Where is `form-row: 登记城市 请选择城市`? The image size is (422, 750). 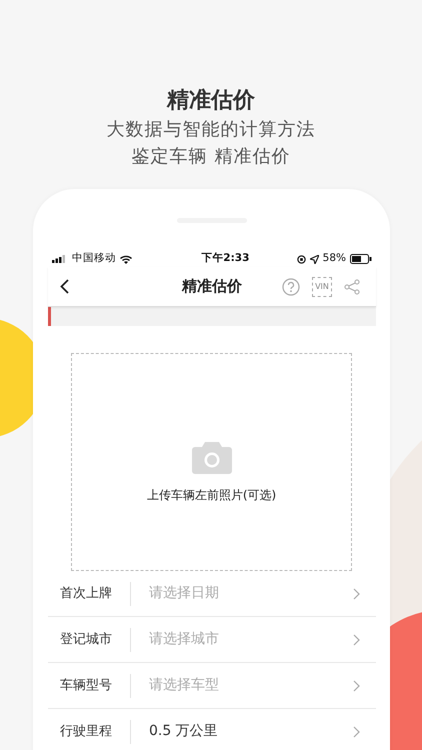 form-row: 登记城市 请选择城市 is located at coordinates (212, 640).